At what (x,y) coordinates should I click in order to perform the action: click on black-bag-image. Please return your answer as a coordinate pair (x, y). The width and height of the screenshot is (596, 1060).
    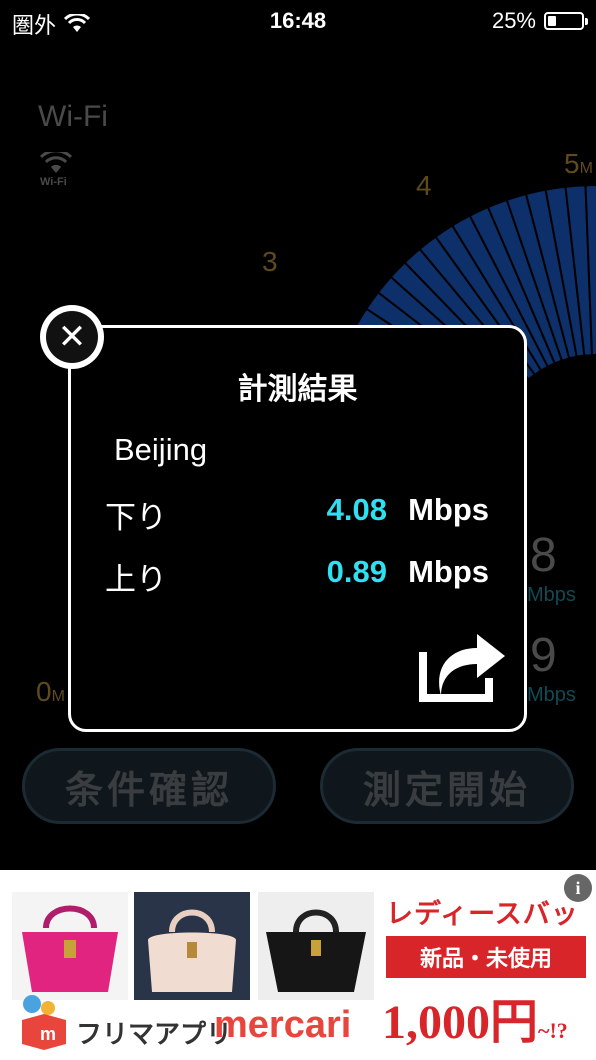
    Looking at the image, I should click on (316, 946).